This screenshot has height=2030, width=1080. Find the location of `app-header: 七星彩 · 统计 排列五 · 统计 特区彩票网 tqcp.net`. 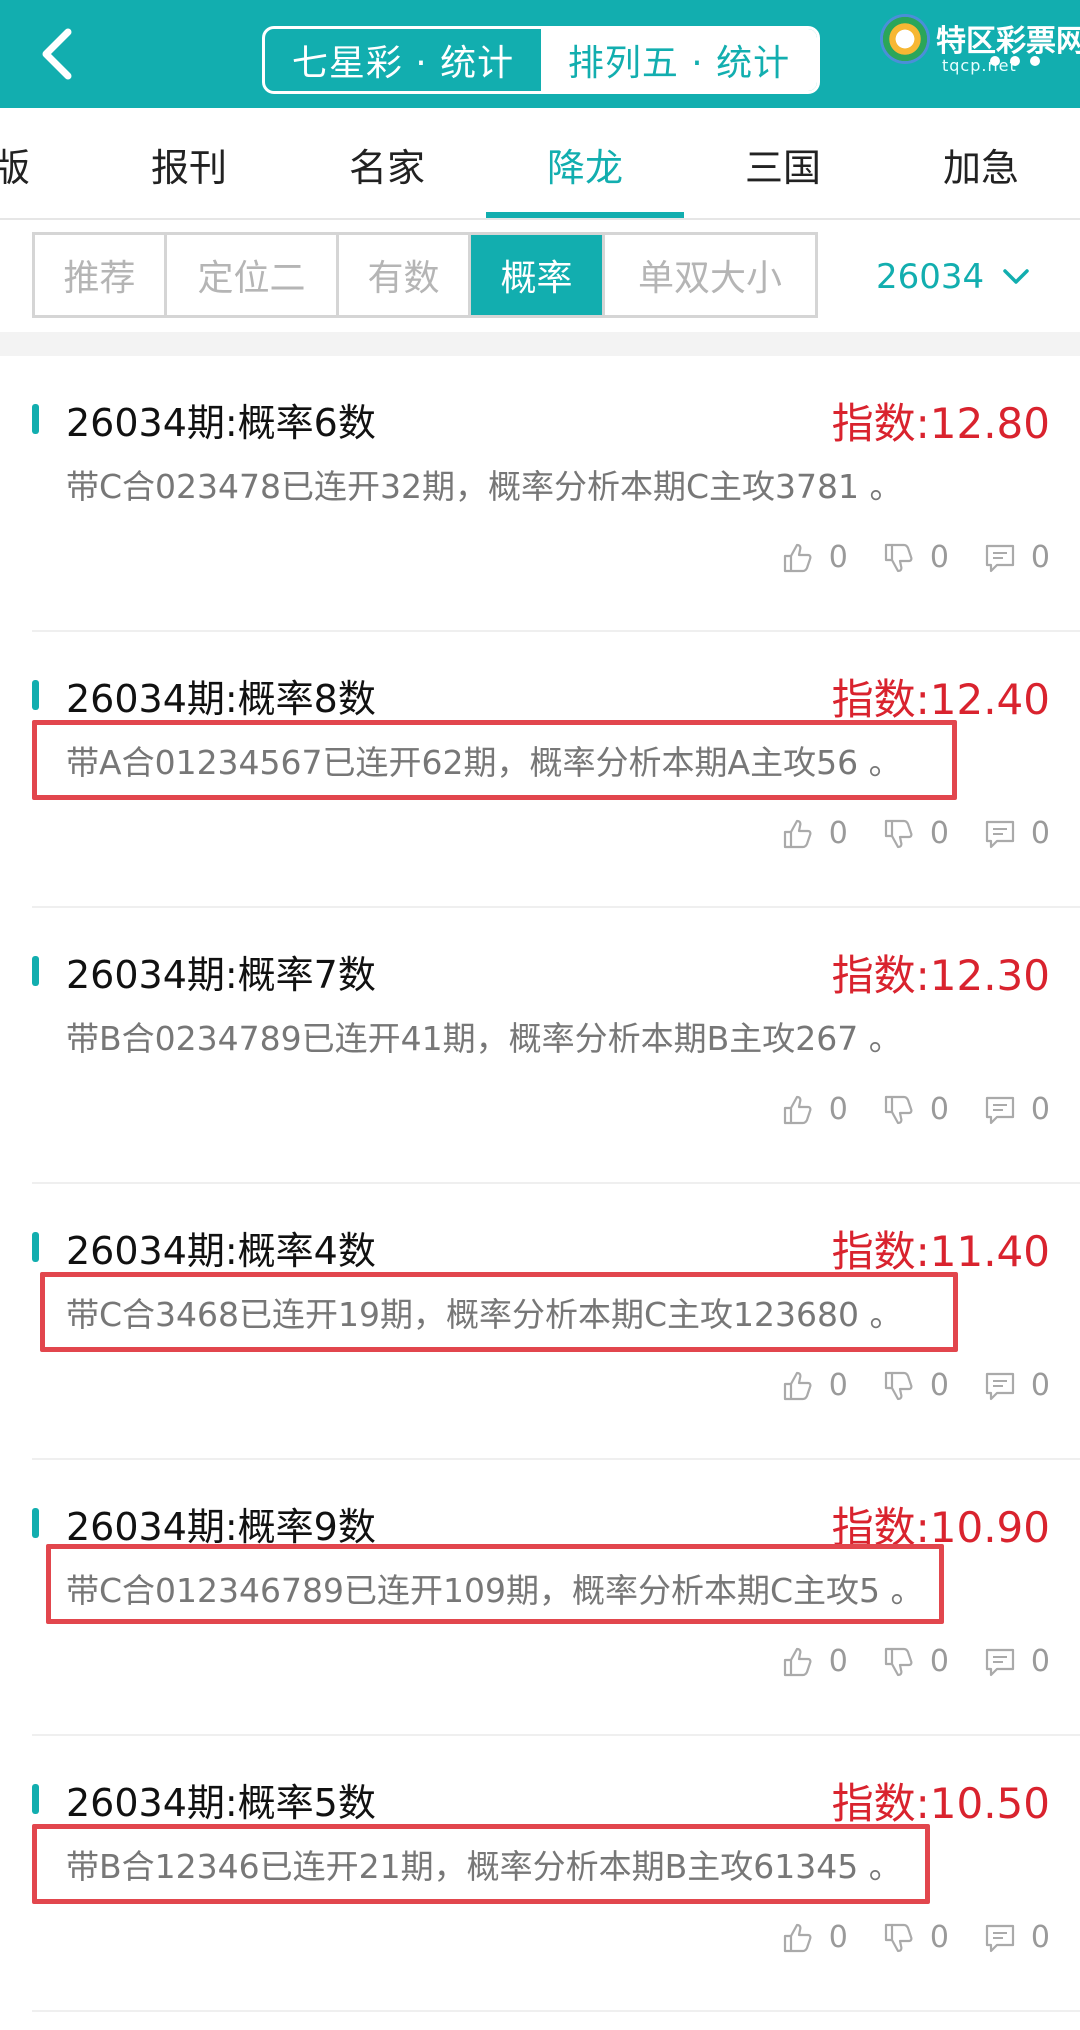

app-header: 七星彩 · 统计 排列五 · 统计 特区彩票网 tqcp.net is located at coordinates (540, 54).